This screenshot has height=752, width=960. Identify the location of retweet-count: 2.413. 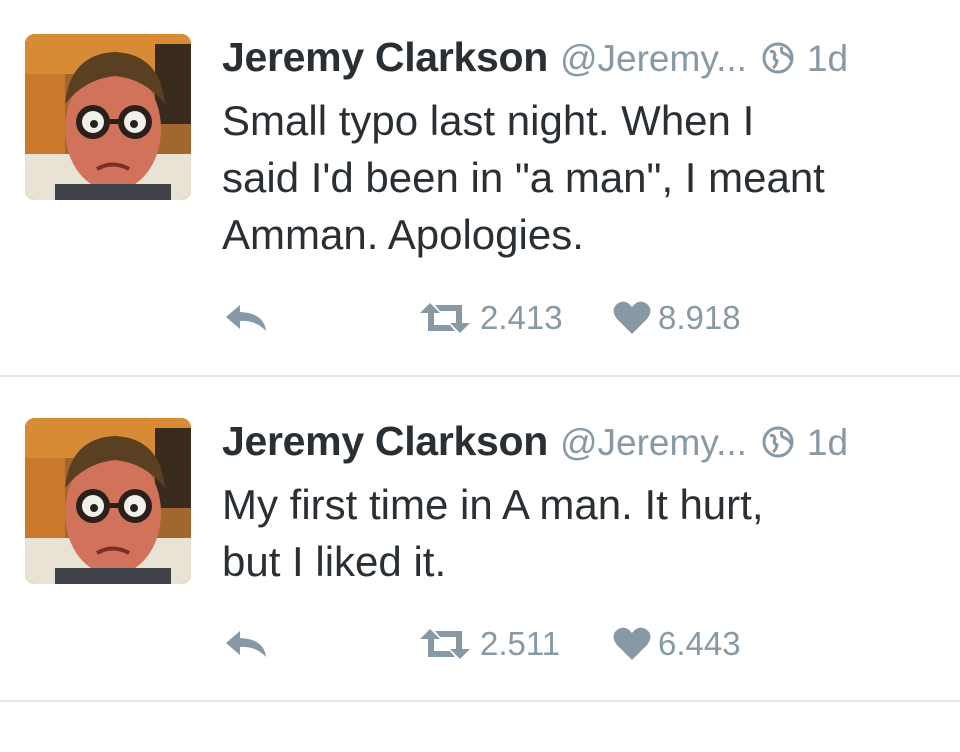
(521, 317).